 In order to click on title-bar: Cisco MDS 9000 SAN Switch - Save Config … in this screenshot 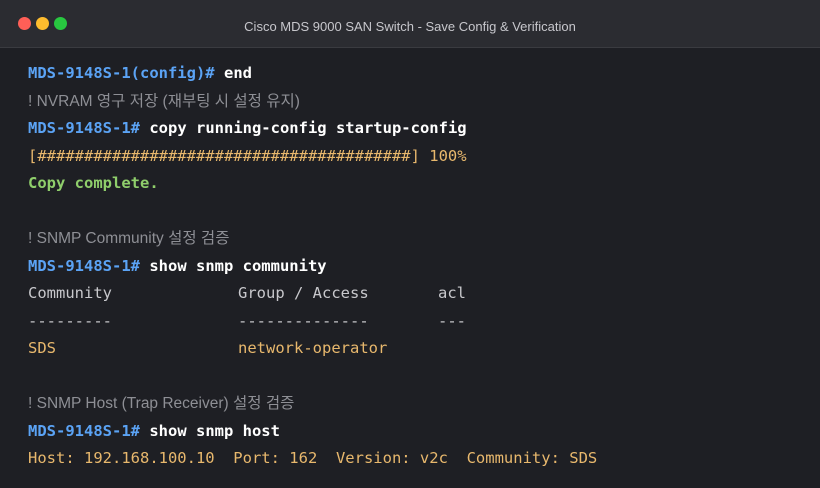, I will do `click(410, 24)`.